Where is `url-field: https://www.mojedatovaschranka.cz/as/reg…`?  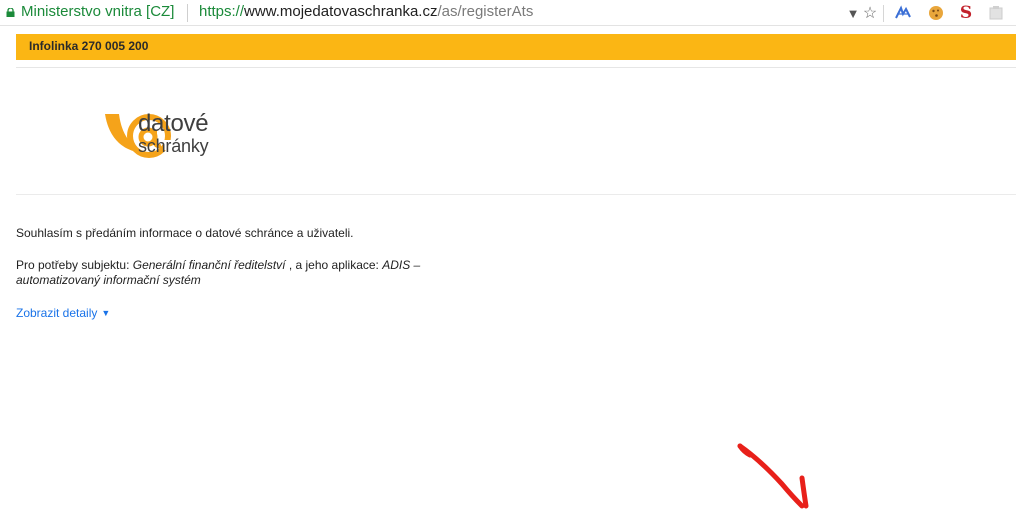 url-field: https://www.mojedatovaschranka.cz/as/reg… is located at coordinates (366, 11).